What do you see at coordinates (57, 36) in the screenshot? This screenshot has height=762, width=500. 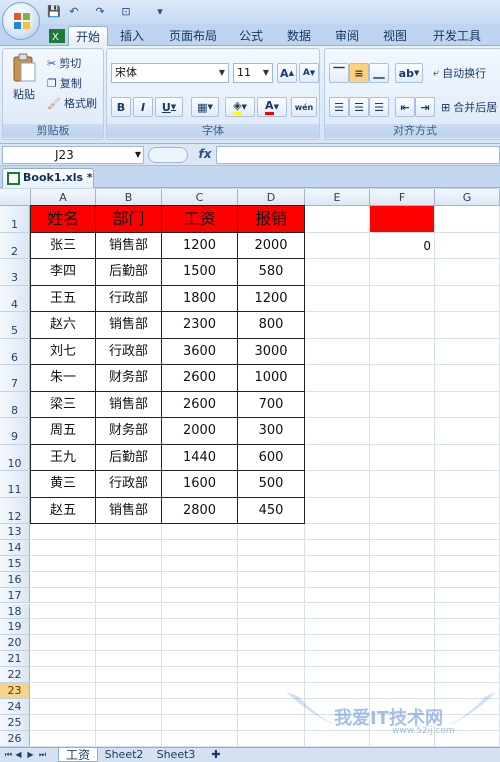 I see `excel-icon: X` at bounding box center [57, 36].